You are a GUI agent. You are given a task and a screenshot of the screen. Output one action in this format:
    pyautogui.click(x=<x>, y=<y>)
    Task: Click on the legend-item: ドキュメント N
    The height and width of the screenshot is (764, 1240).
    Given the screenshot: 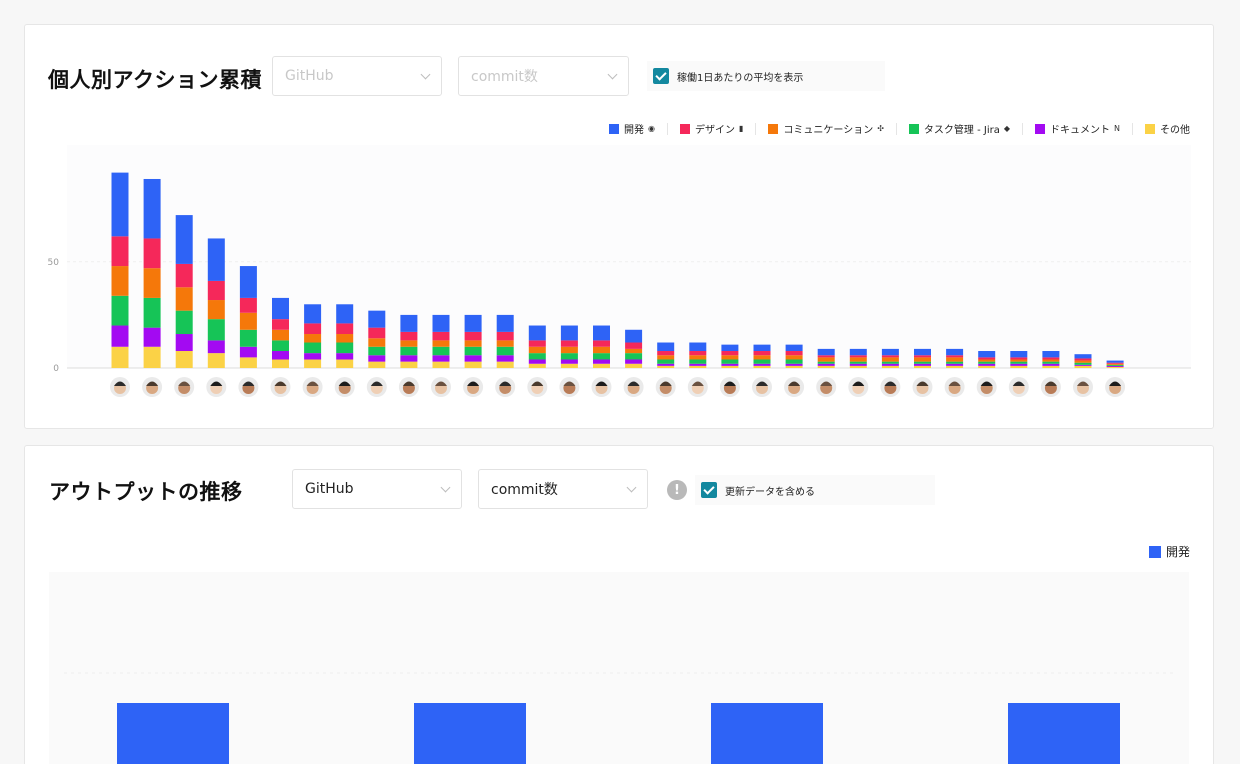 What is the action you would take?
    pyautogui.click(x=1077, y=128)
    